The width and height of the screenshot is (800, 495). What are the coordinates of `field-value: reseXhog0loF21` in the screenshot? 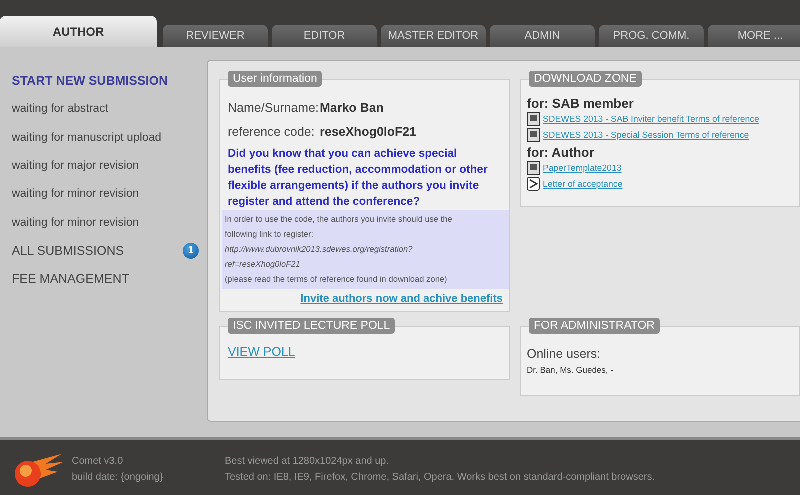 It's located at (368, 132).